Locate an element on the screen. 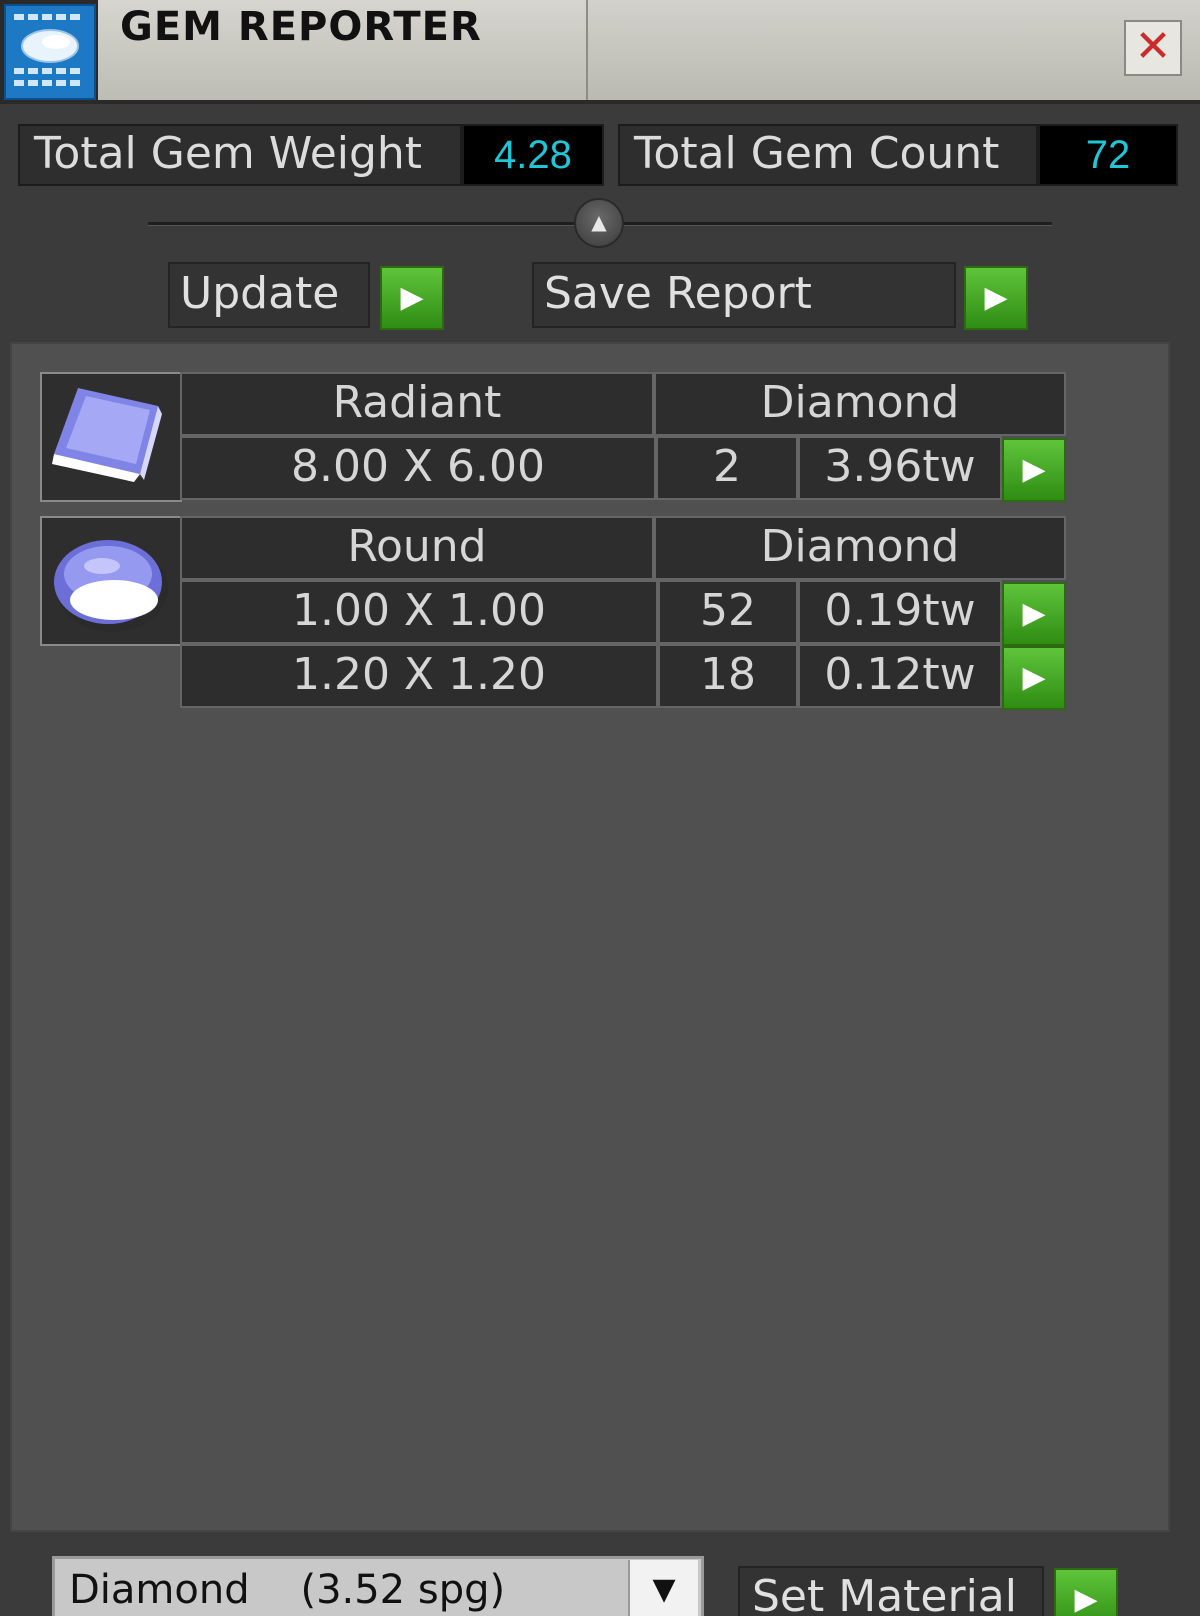 The height and width of the screenshot is (1616, 1200). save-report-label: Save Report is located at coordinates (744, 295).